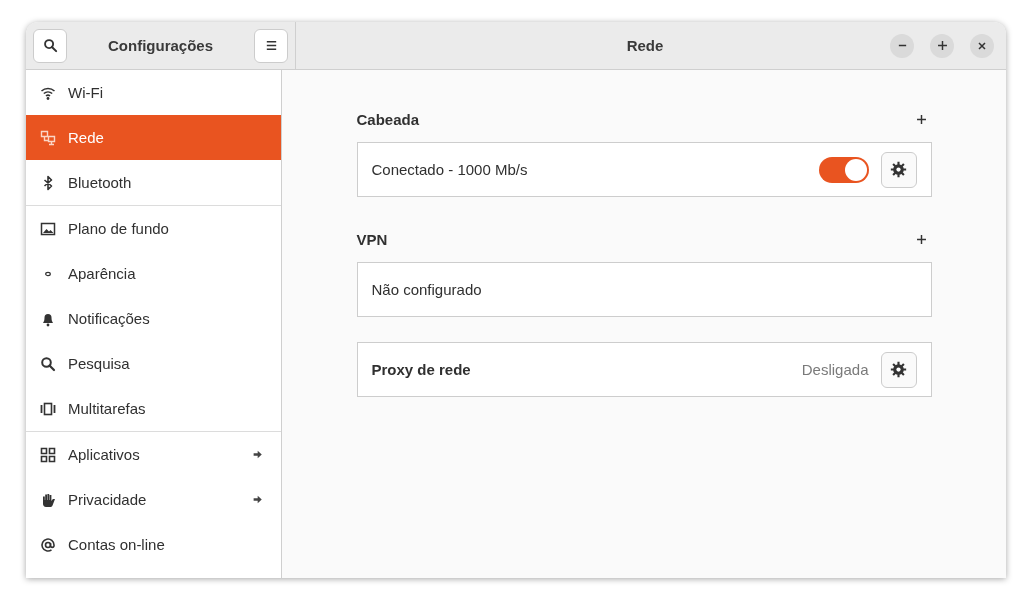 The height and width of the screenshot is (607, 1032). I want to click on sidebar-item: Wi-Fi, so click(153, 92).